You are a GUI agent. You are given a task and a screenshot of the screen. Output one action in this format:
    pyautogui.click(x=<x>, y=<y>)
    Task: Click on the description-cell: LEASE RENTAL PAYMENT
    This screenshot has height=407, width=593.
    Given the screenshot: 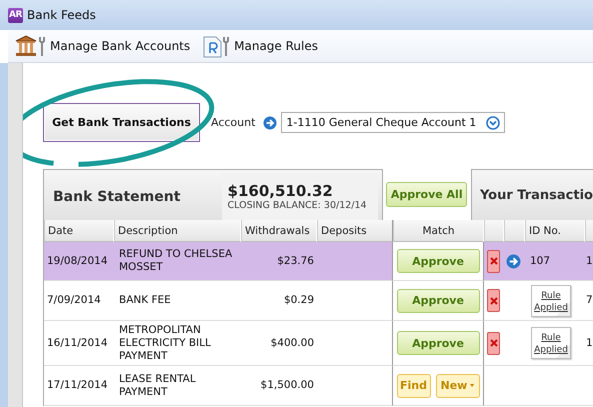 What is the action you would take?
    pyautogui.click(x=177, y=386)
    